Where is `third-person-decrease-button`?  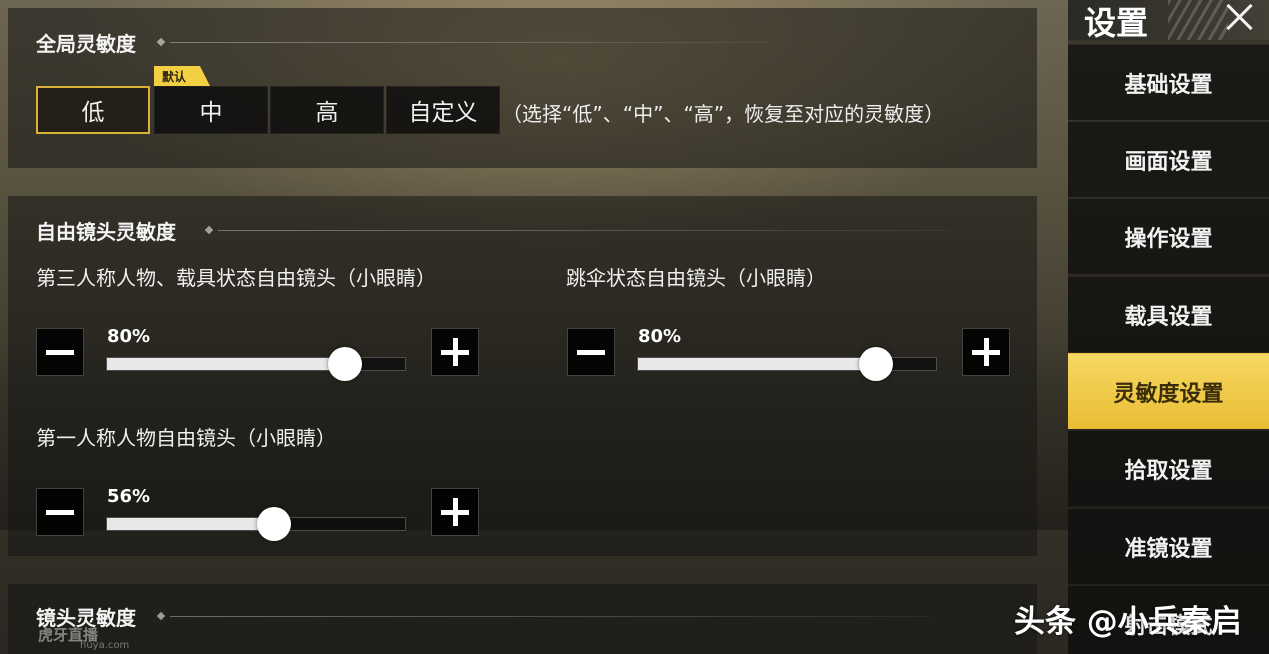 third-person-decrease-button is located at coordinates (60, 352).